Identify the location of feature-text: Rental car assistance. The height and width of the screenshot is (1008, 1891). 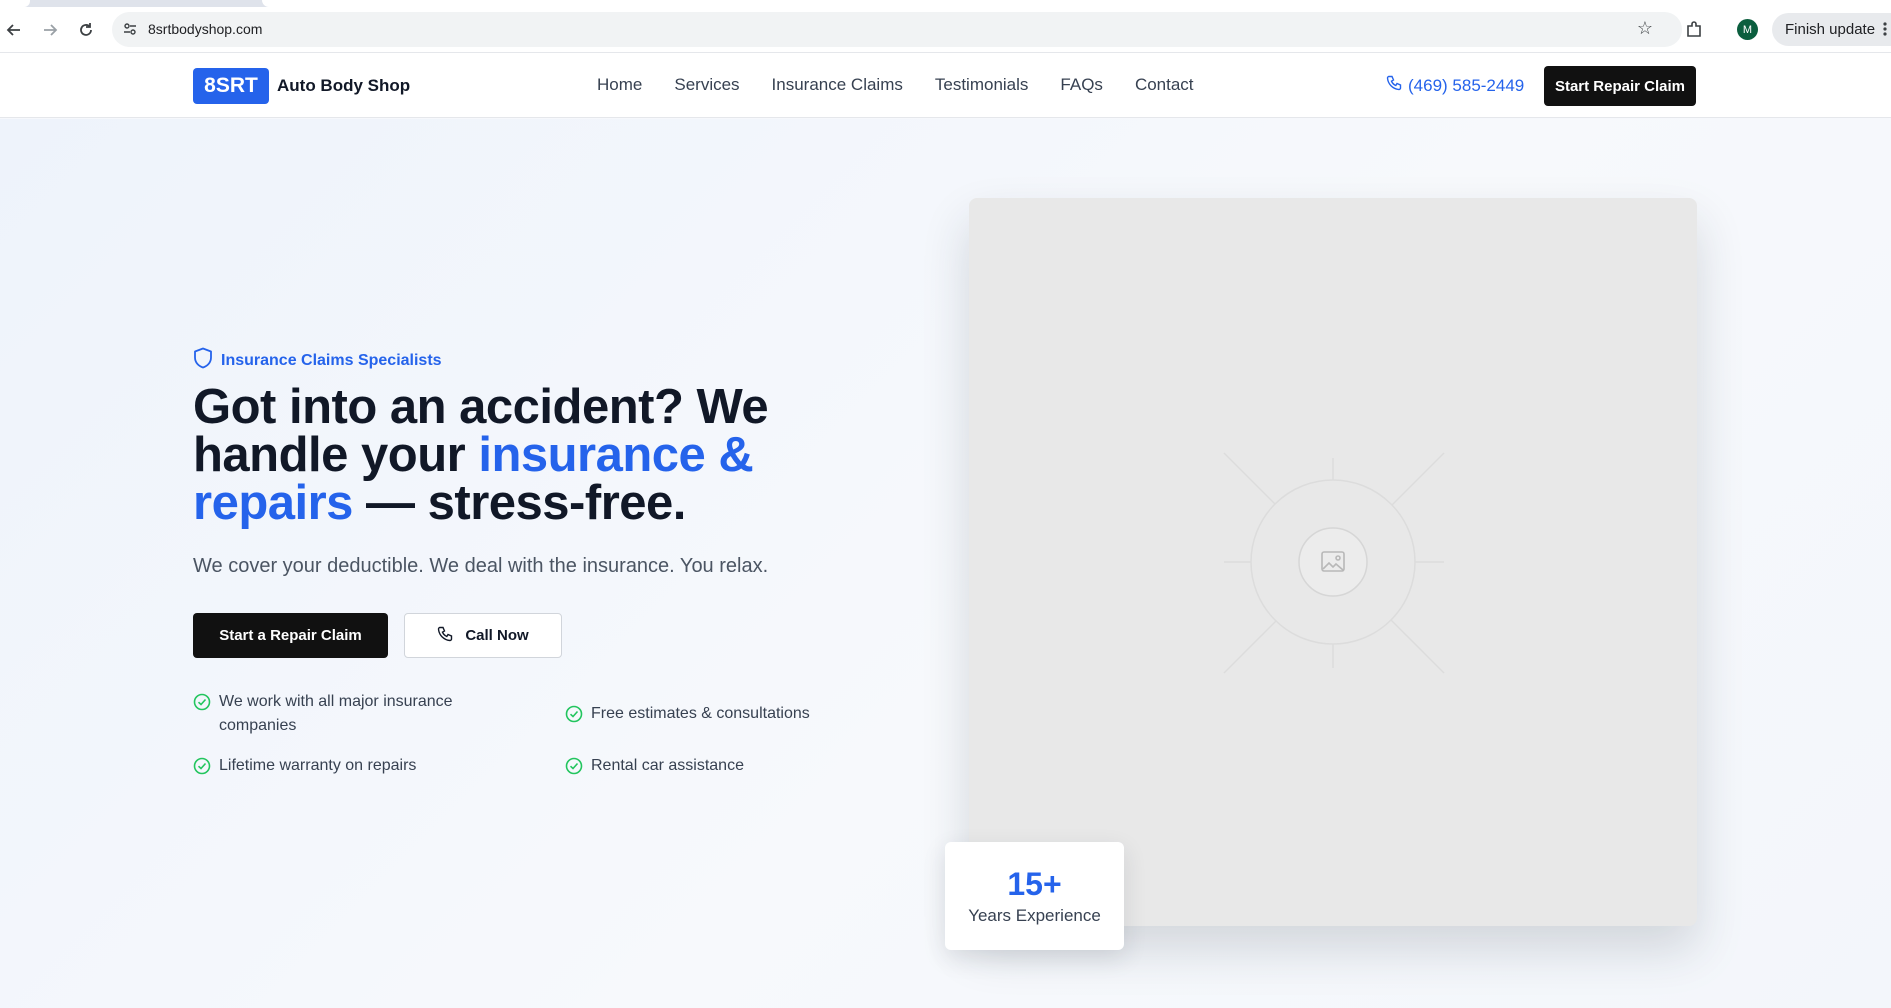
(667, 765).